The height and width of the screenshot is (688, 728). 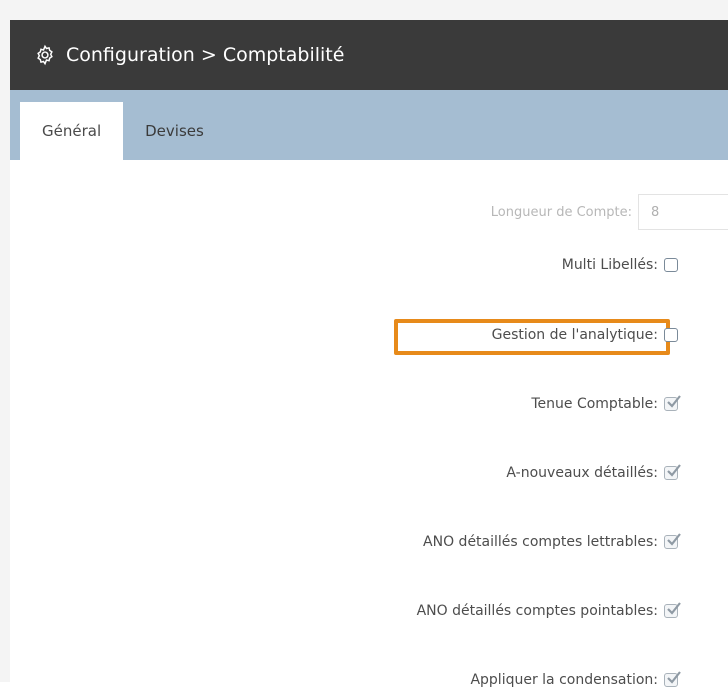 I want to click on tab-general-label: Général, so click(x=72, y=131).